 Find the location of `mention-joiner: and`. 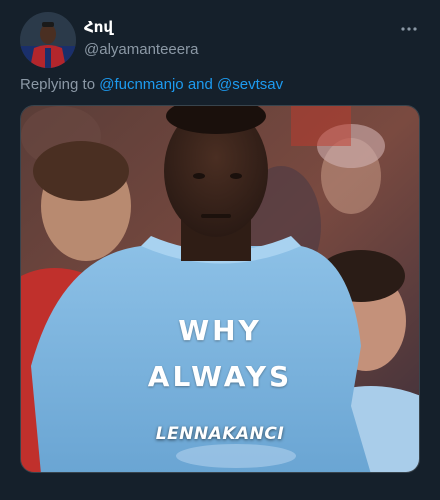

mention-joiner: and is located at coordinates (200, 84).